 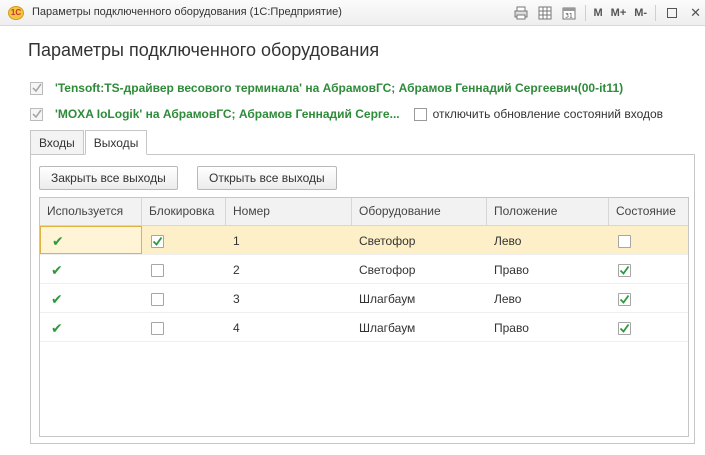 What do you see at coordinates (598, 13) in the screenshot?
I see `memory-button: M` at bounding box center [598, 13].